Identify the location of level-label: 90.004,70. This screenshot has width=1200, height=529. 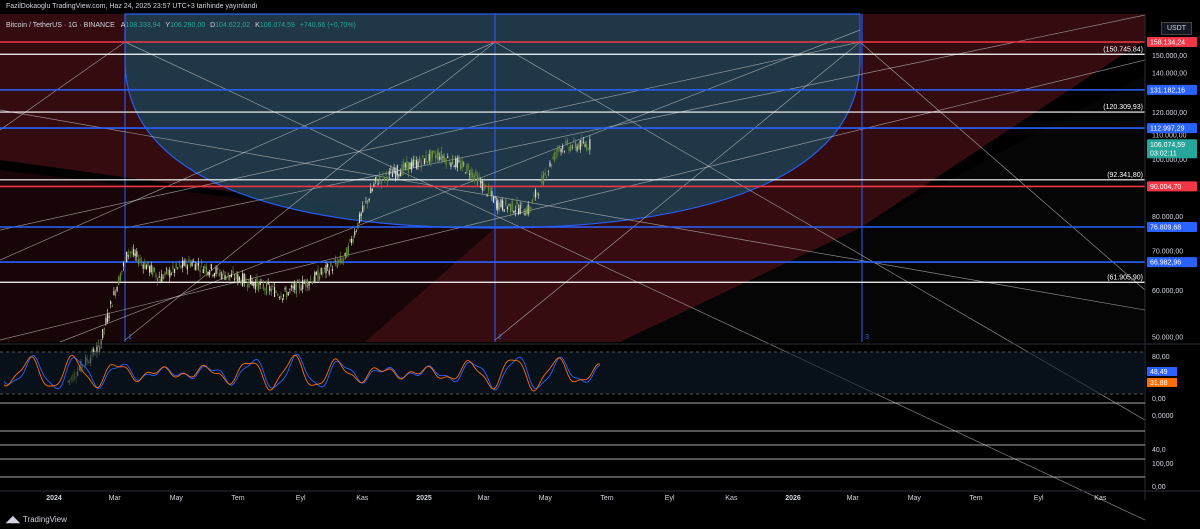
(1165, 187).